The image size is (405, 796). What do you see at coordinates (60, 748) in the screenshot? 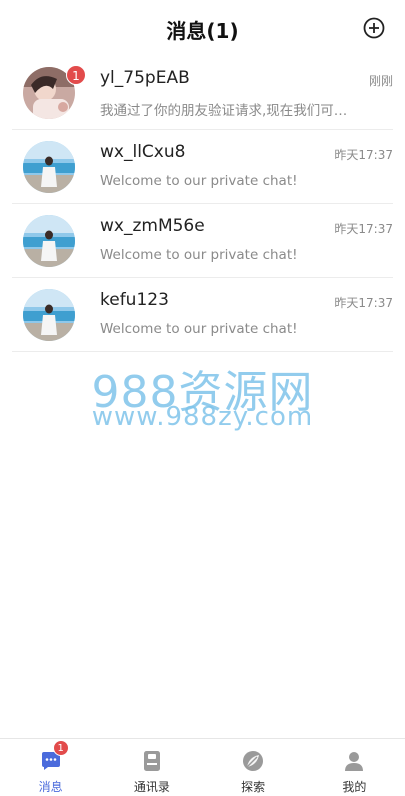
I see `tab-badge: 1` at bounding box center [60, 748].